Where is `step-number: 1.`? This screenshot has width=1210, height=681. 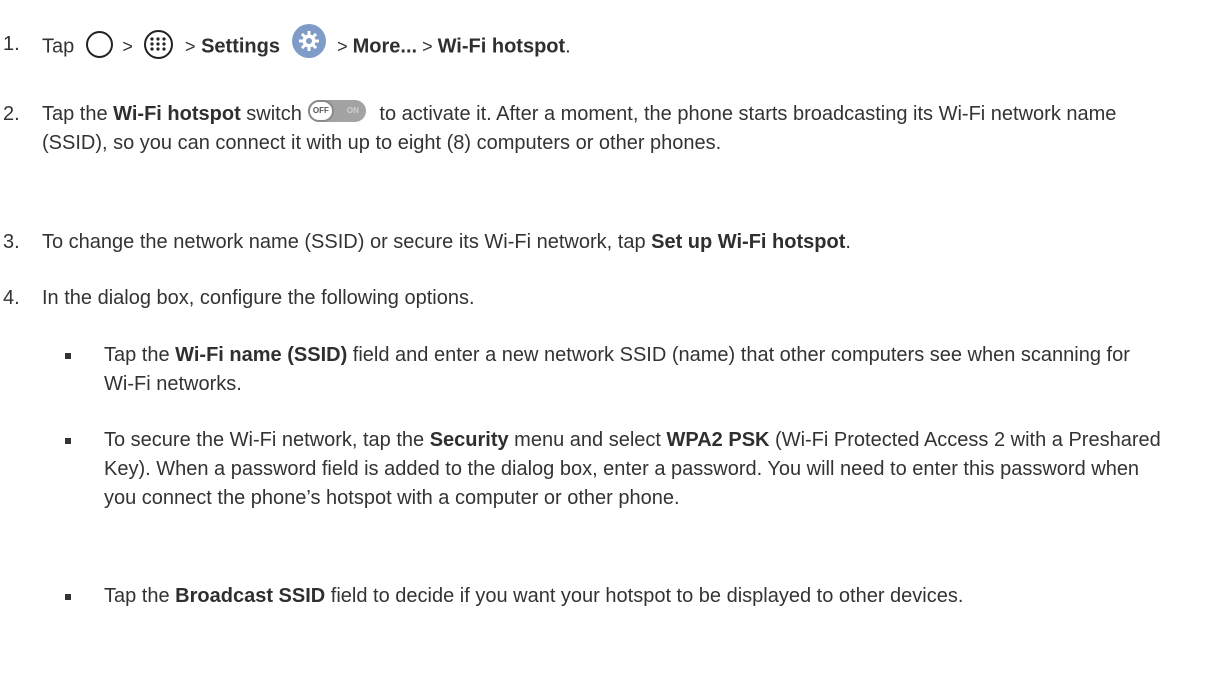
step-number: 1. is located at coordinates (11, 44).